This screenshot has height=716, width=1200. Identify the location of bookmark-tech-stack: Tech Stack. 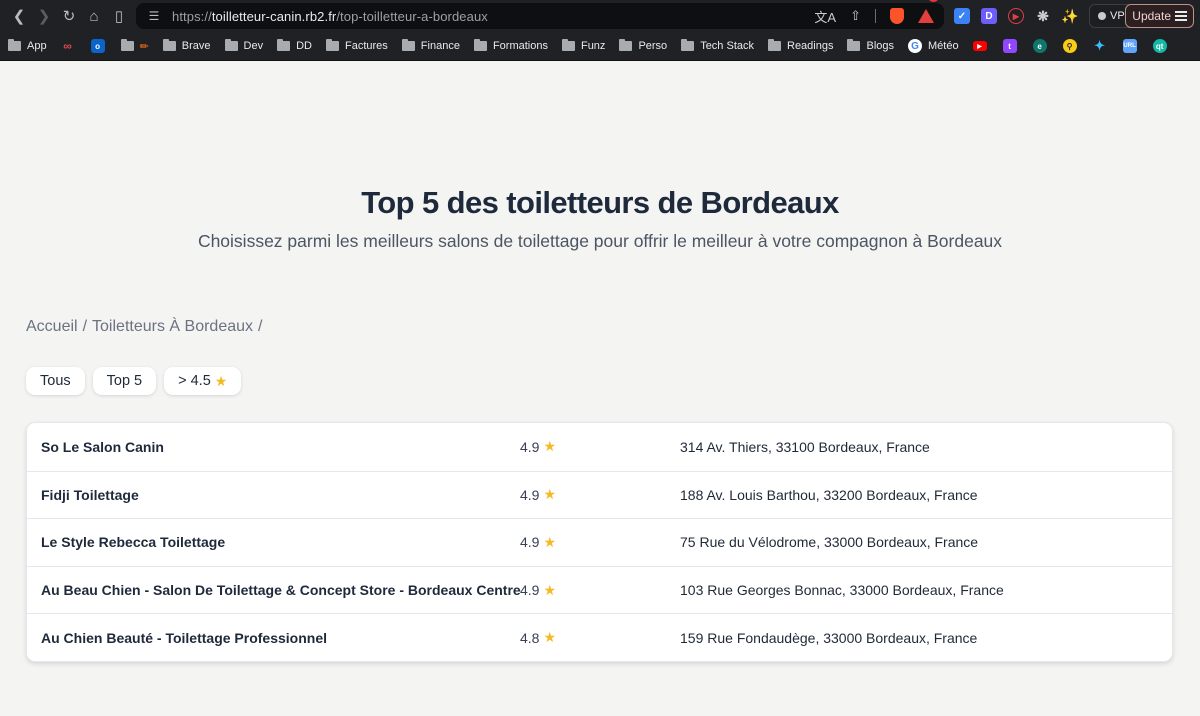
(717, 45).